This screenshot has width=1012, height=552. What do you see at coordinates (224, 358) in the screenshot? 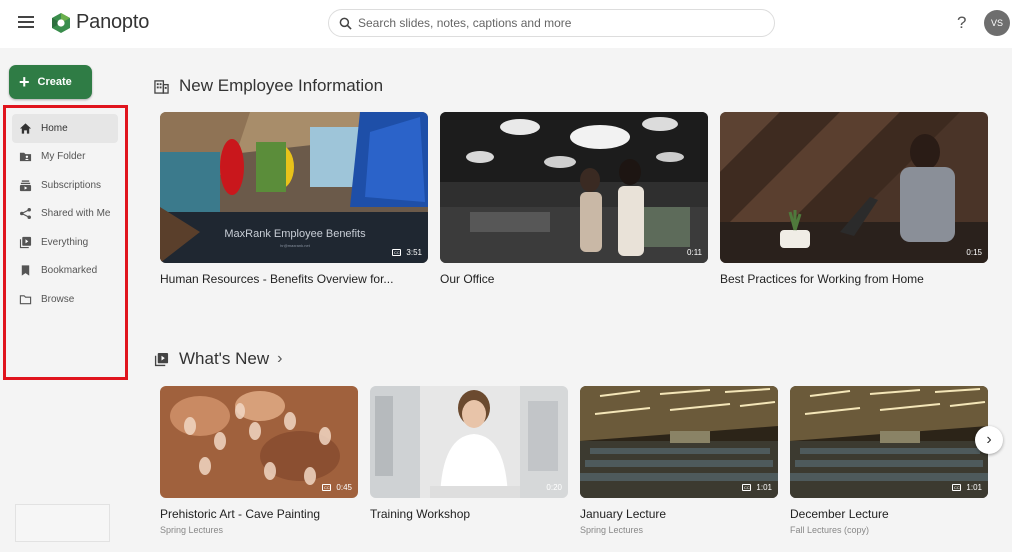
I see `section-title-text: What's New` at bounding box center [224, 358].